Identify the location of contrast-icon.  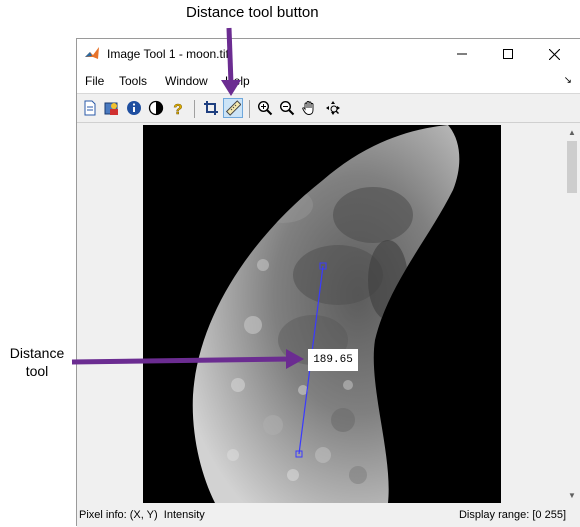
(156, 108).